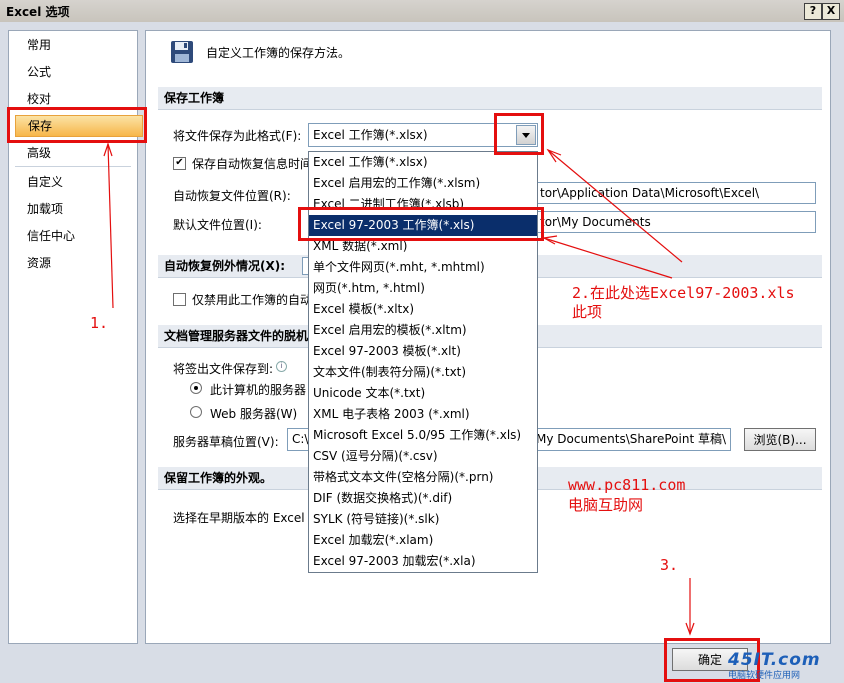 This screenshot has width=844, height=683. Describe the element at coordinates (606, 505) in the screenshot. I see `site-name: 电脑互助网` at that location.